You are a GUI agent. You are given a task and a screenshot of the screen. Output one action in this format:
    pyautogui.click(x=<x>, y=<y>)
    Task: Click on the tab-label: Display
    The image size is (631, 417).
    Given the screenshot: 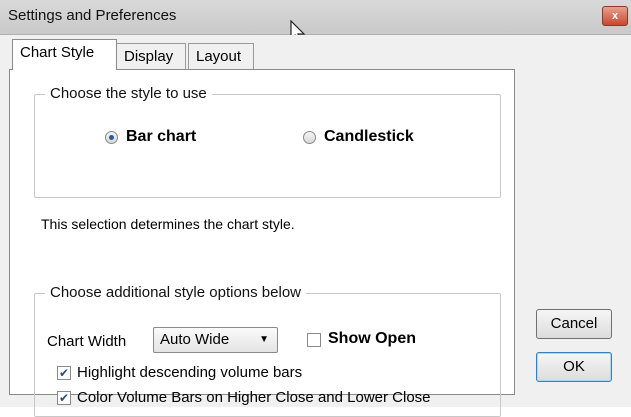 What is the action you would take?
    pyautogui.click(x=149, y=56)
    